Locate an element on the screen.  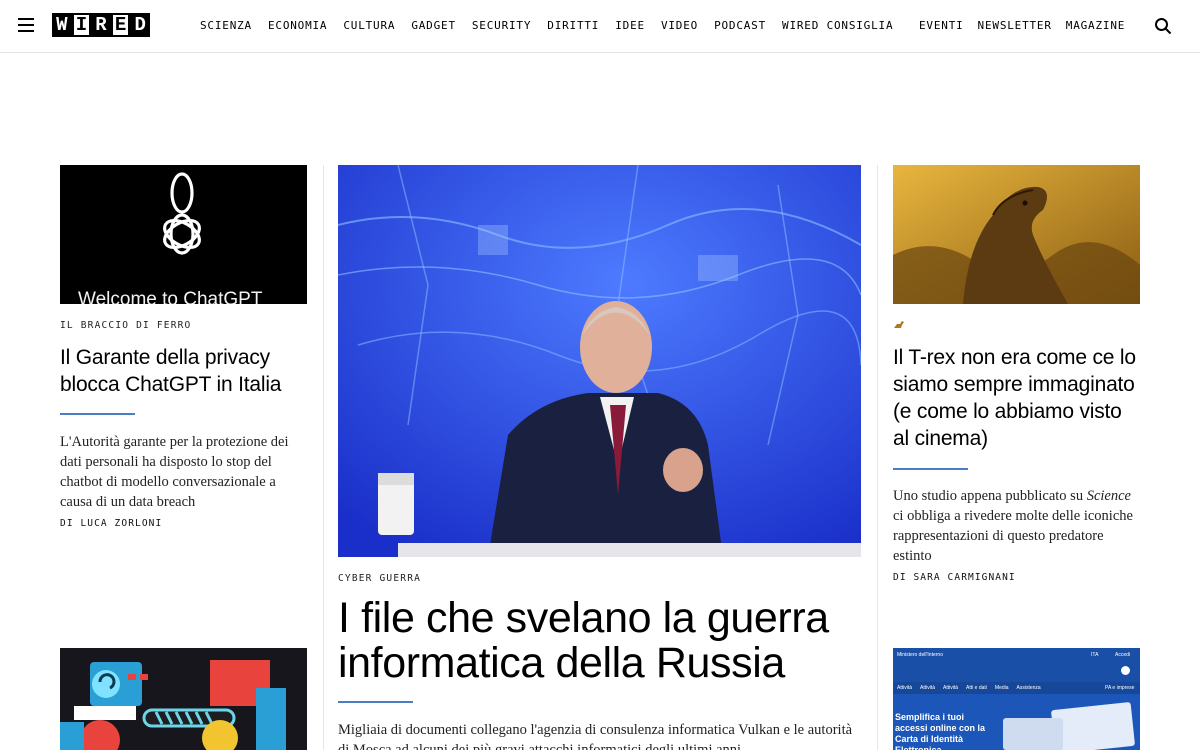
chatgpt-article-image: Welcome to ChatGPT is located at coordinates (183, 234).